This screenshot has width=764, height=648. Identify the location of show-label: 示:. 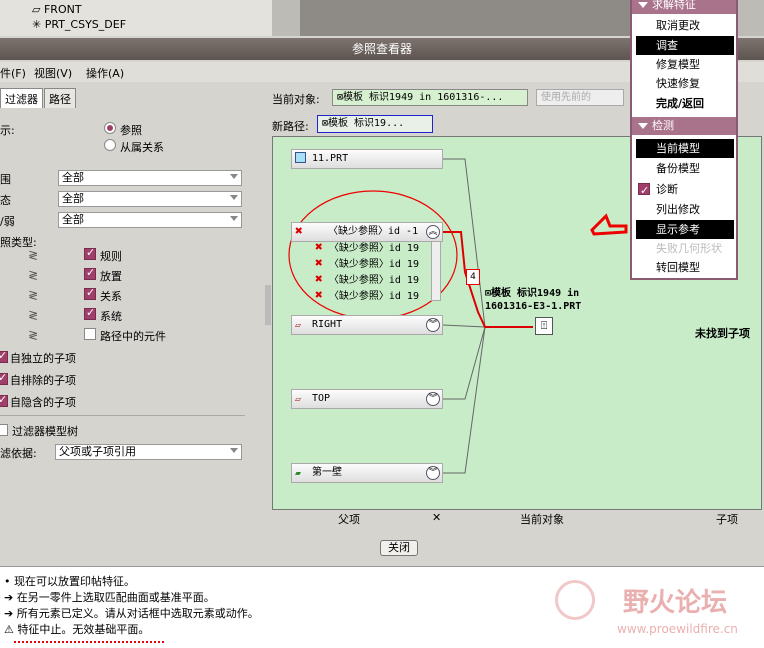
(7, 130).